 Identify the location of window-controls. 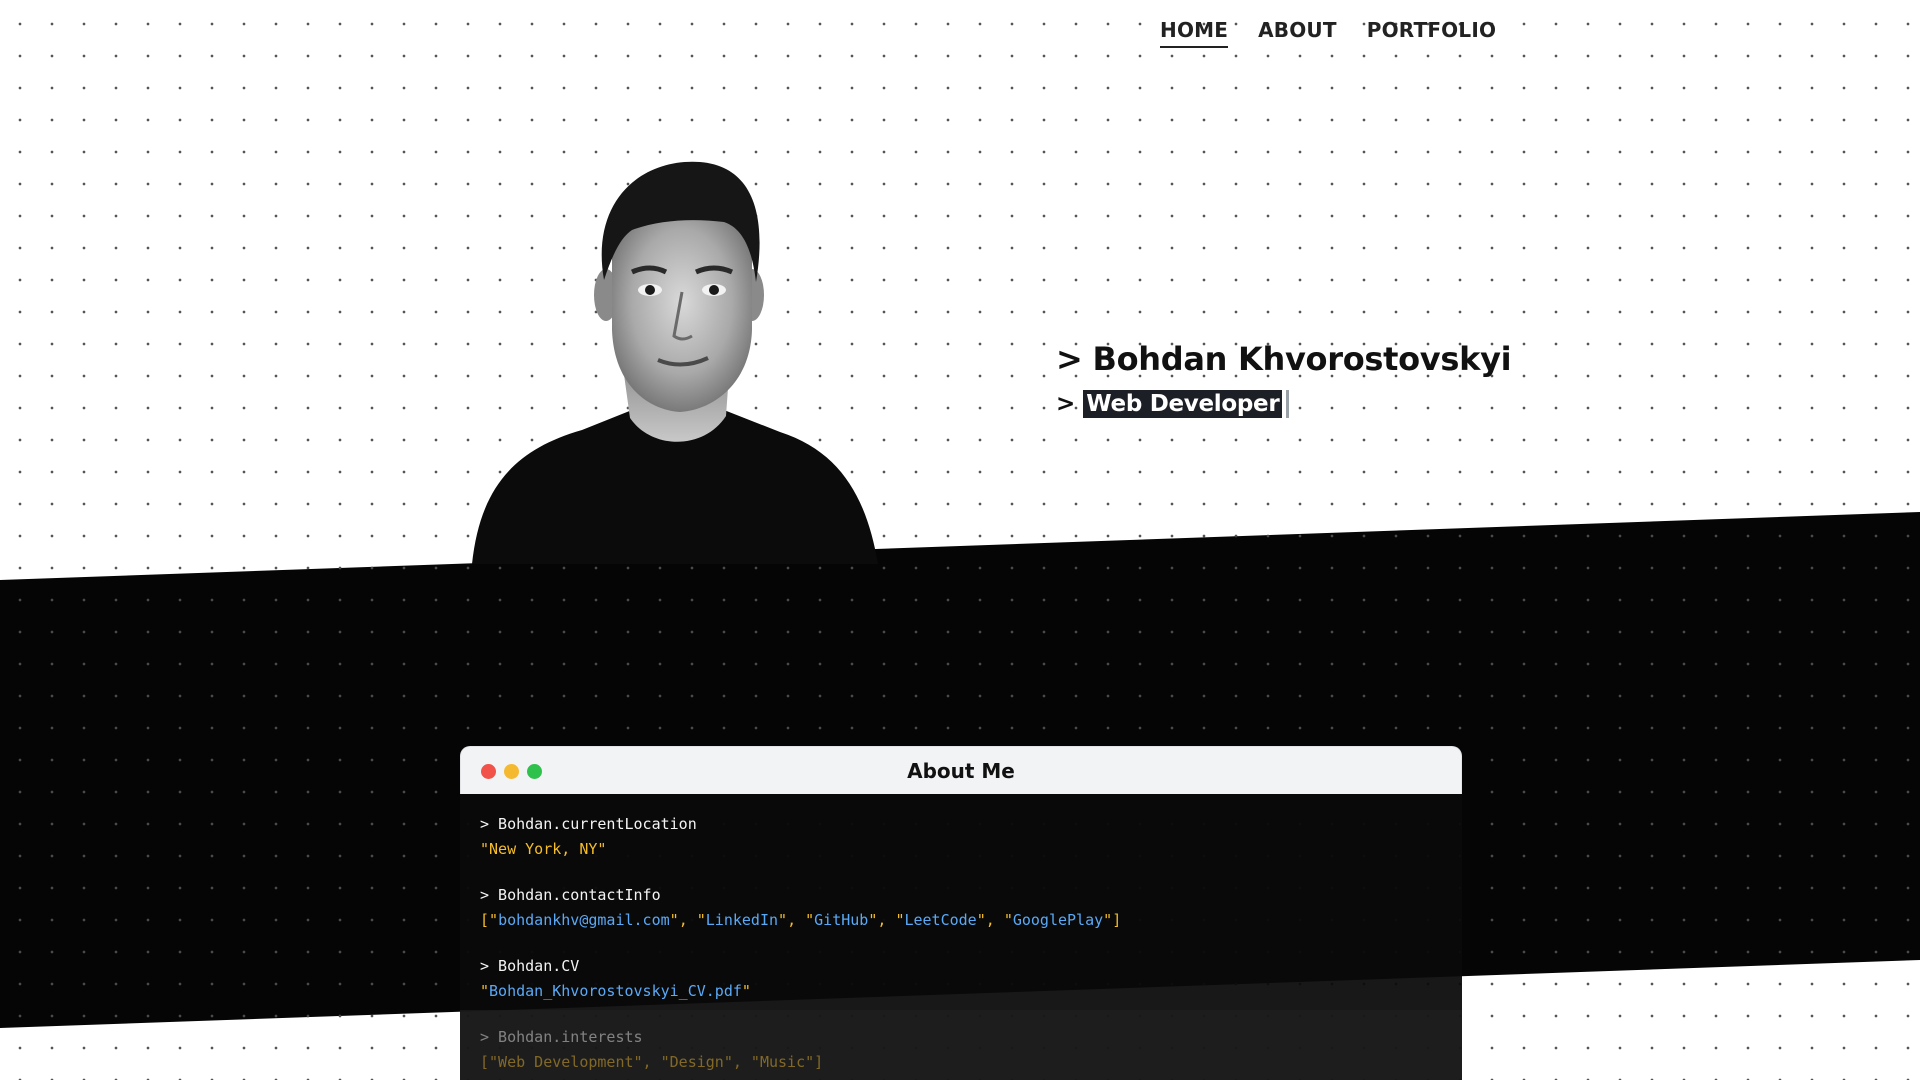
(511, 771).